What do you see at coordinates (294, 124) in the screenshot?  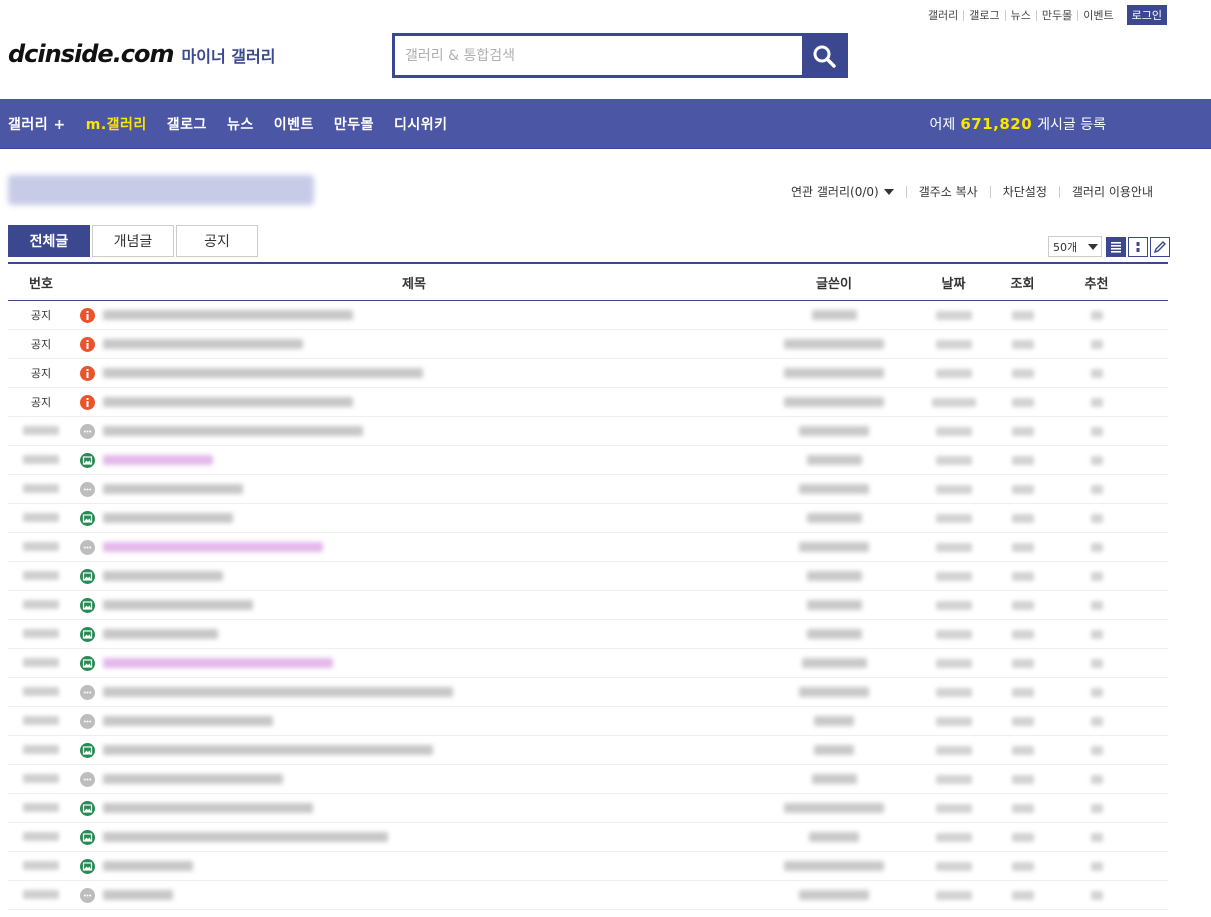 I see `nav-event: 이벤트` at bounding box center [294, 124].